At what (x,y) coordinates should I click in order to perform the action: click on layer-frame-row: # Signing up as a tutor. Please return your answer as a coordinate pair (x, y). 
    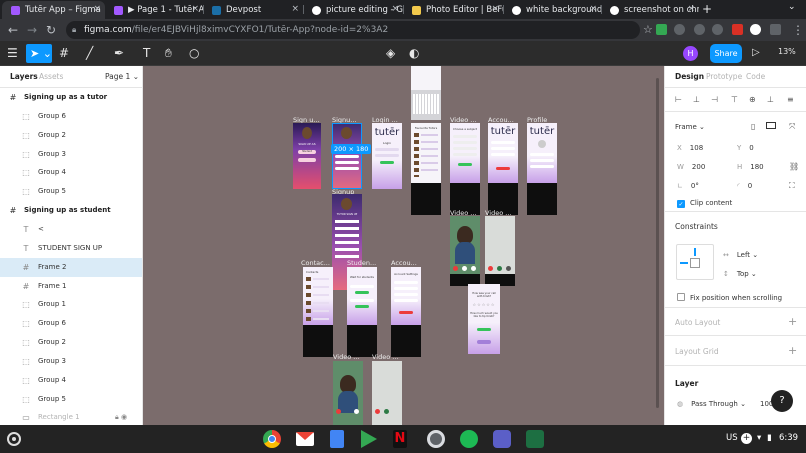
    Looking at the image, I should click on (71, 97).